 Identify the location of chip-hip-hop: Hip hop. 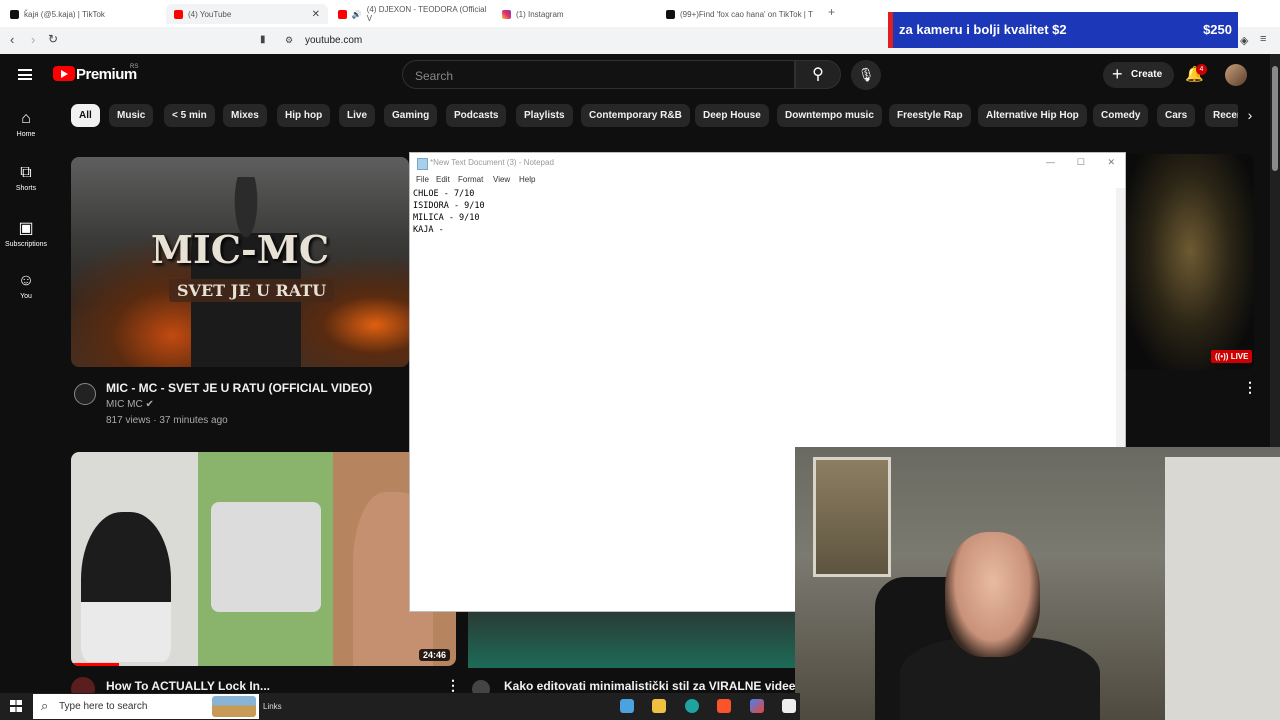
(304, 115).